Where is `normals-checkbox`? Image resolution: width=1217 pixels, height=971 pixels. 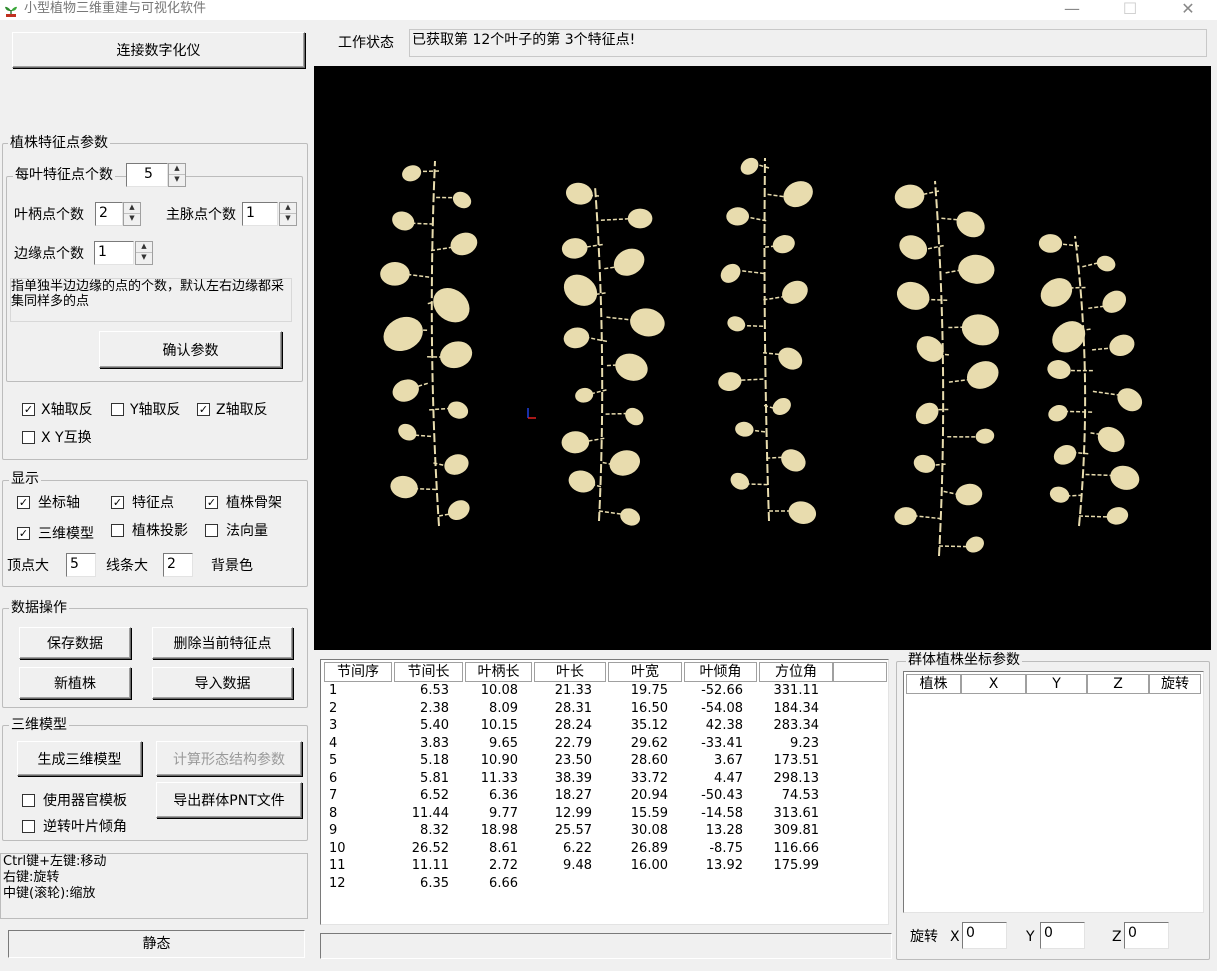
normals-checkbox is located at coordinates (211, 530).